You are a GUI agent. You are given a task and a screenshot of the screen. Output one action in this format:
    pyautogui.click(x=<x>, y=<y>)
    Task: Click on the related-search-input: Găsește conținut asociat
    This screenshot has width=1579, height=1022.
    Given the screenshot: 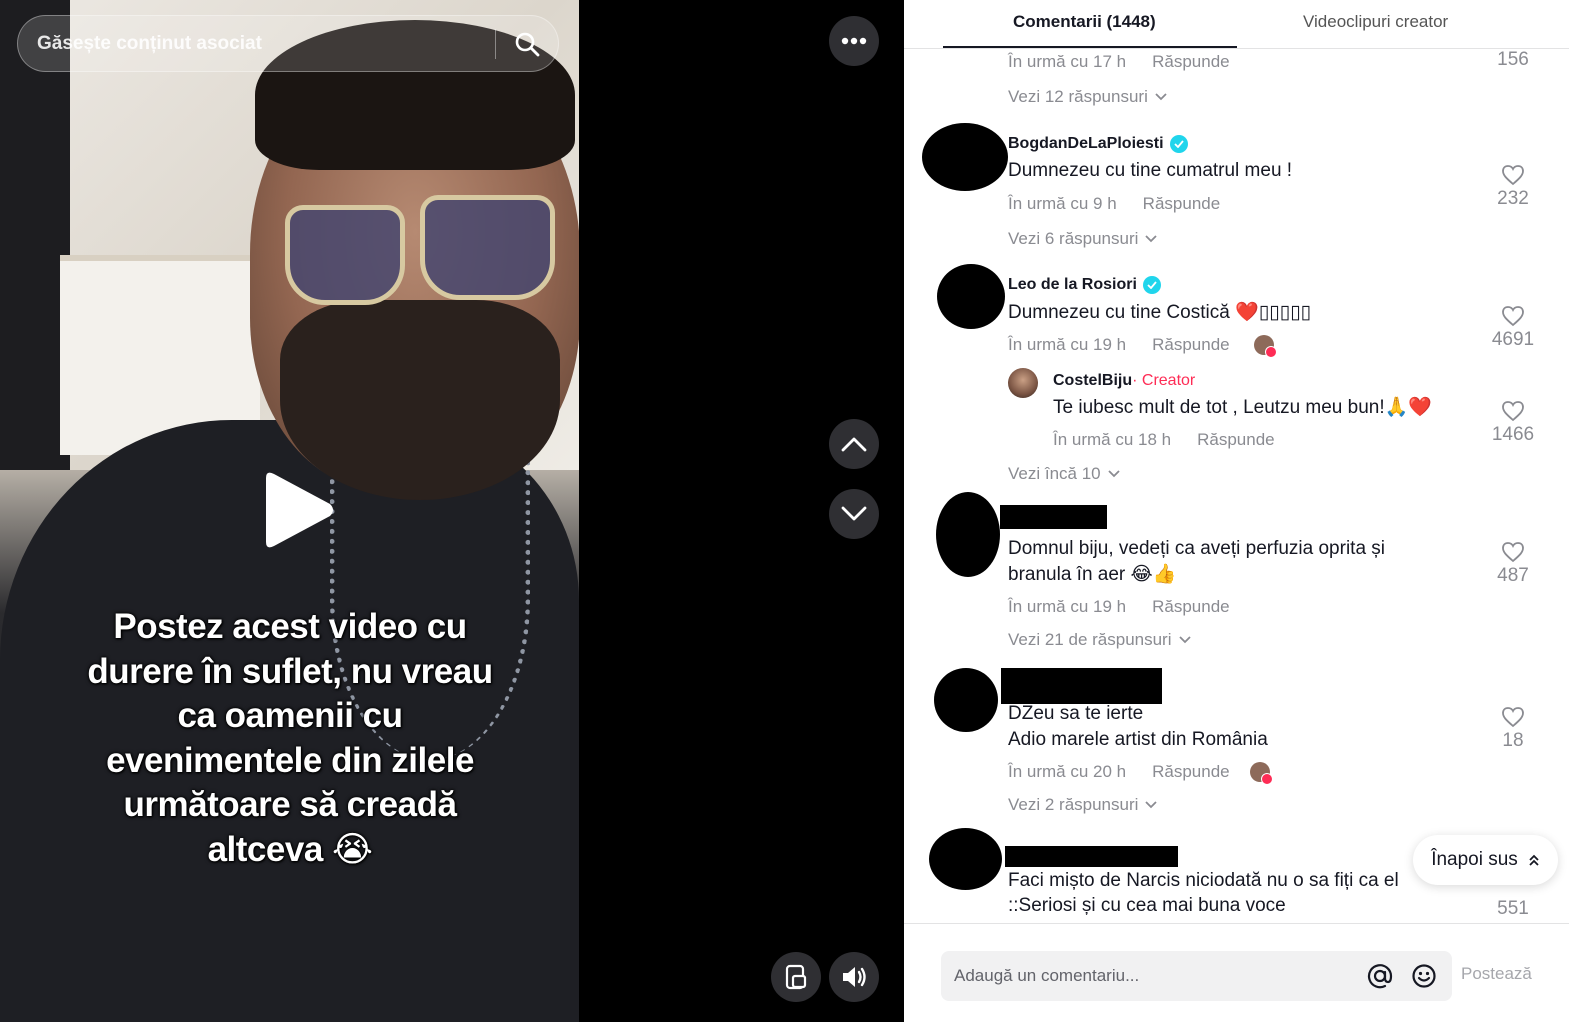 What is the action you would take?
    pyautogui.click(x=256, y=44)
    